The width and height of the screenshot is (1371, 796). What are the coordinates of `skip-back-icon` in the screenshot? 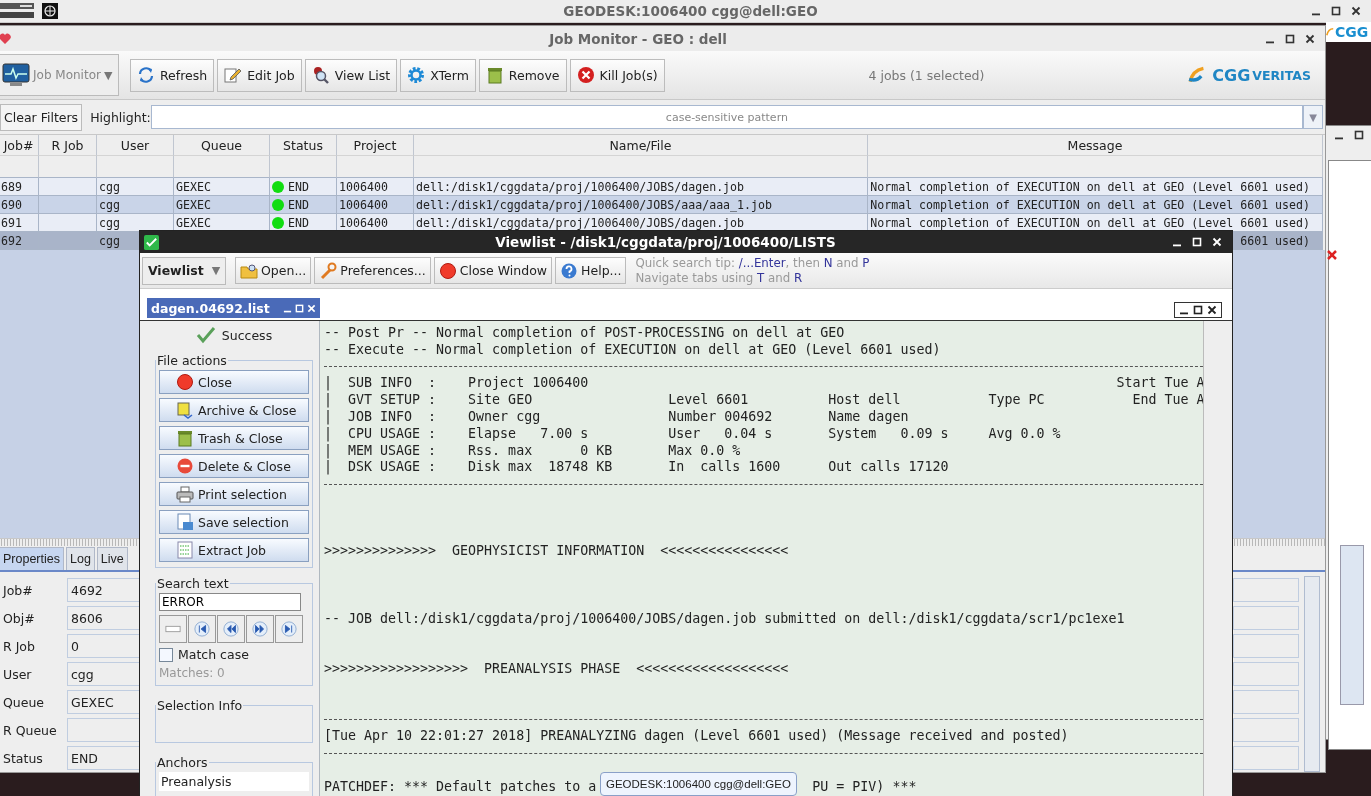 It's located at (202, 629).